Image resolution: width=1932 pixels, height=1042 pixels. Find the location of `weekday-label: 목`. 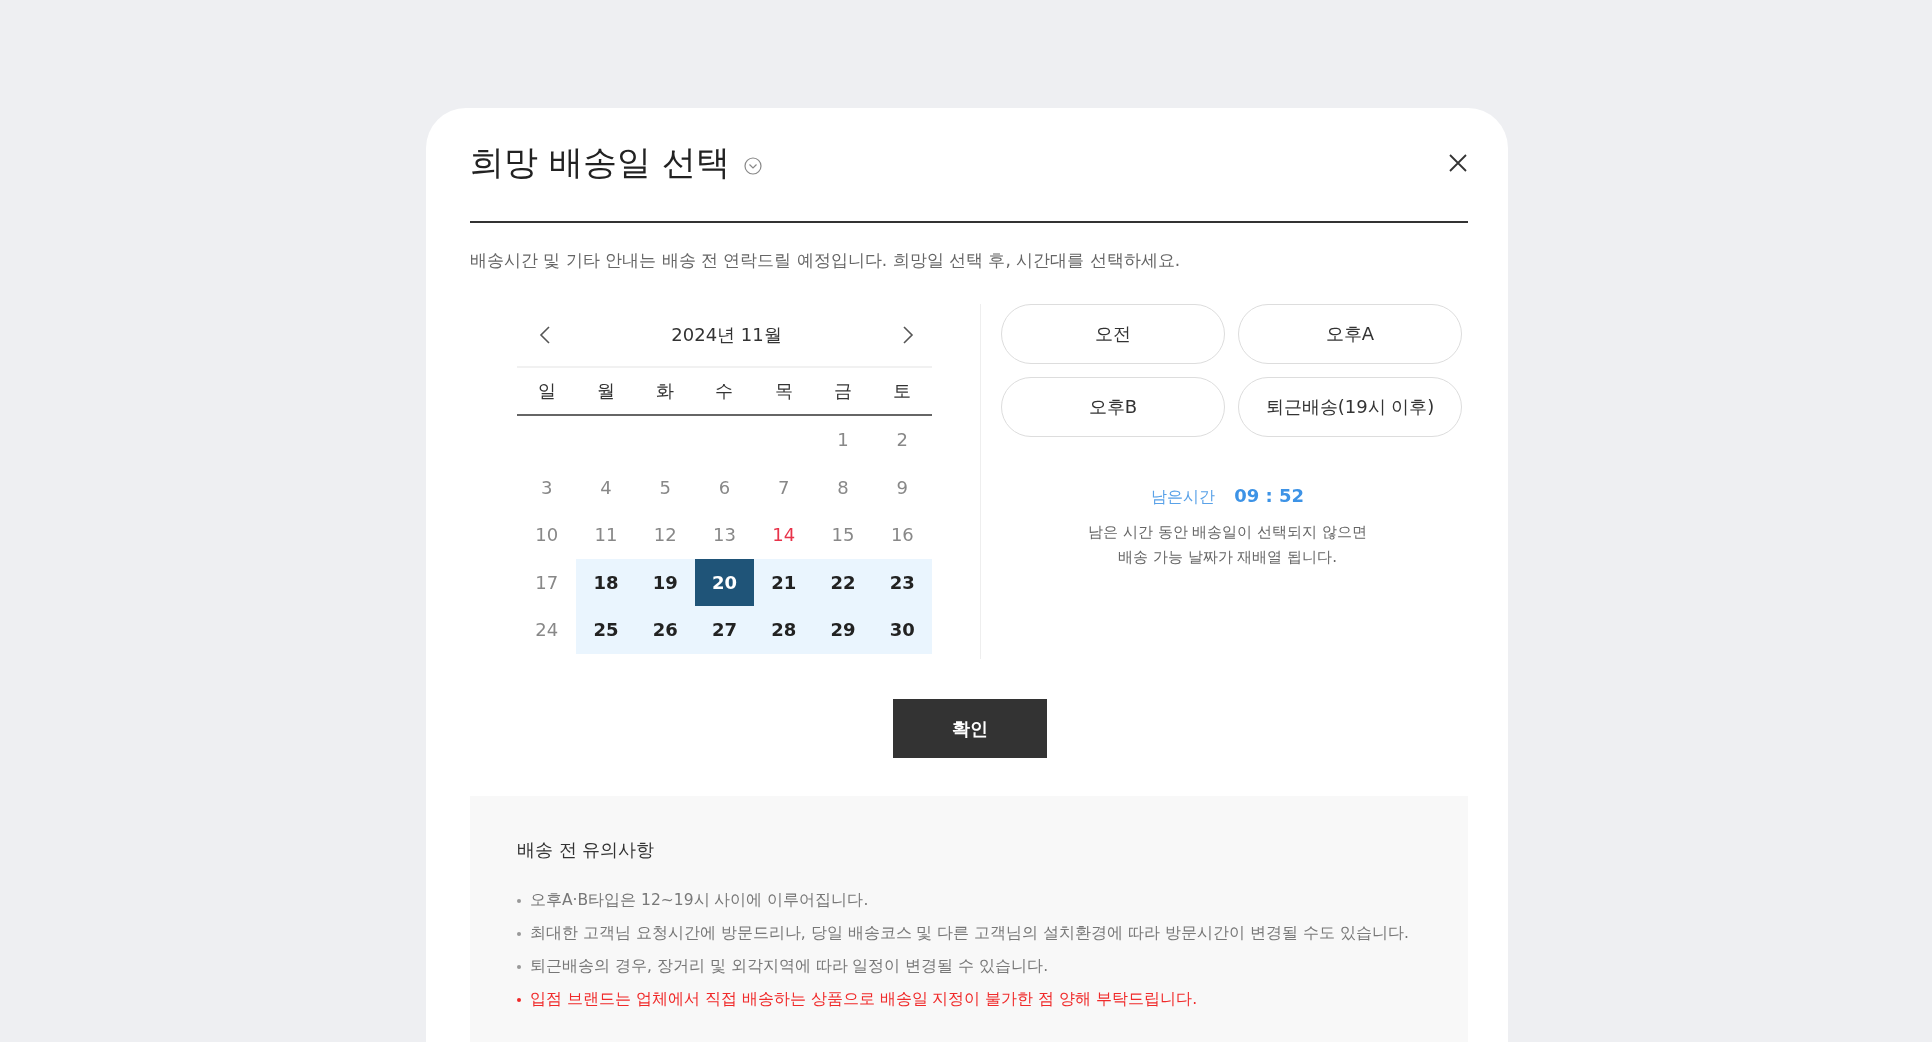

weekday-label: 목 is located at coordinates (783, 391).